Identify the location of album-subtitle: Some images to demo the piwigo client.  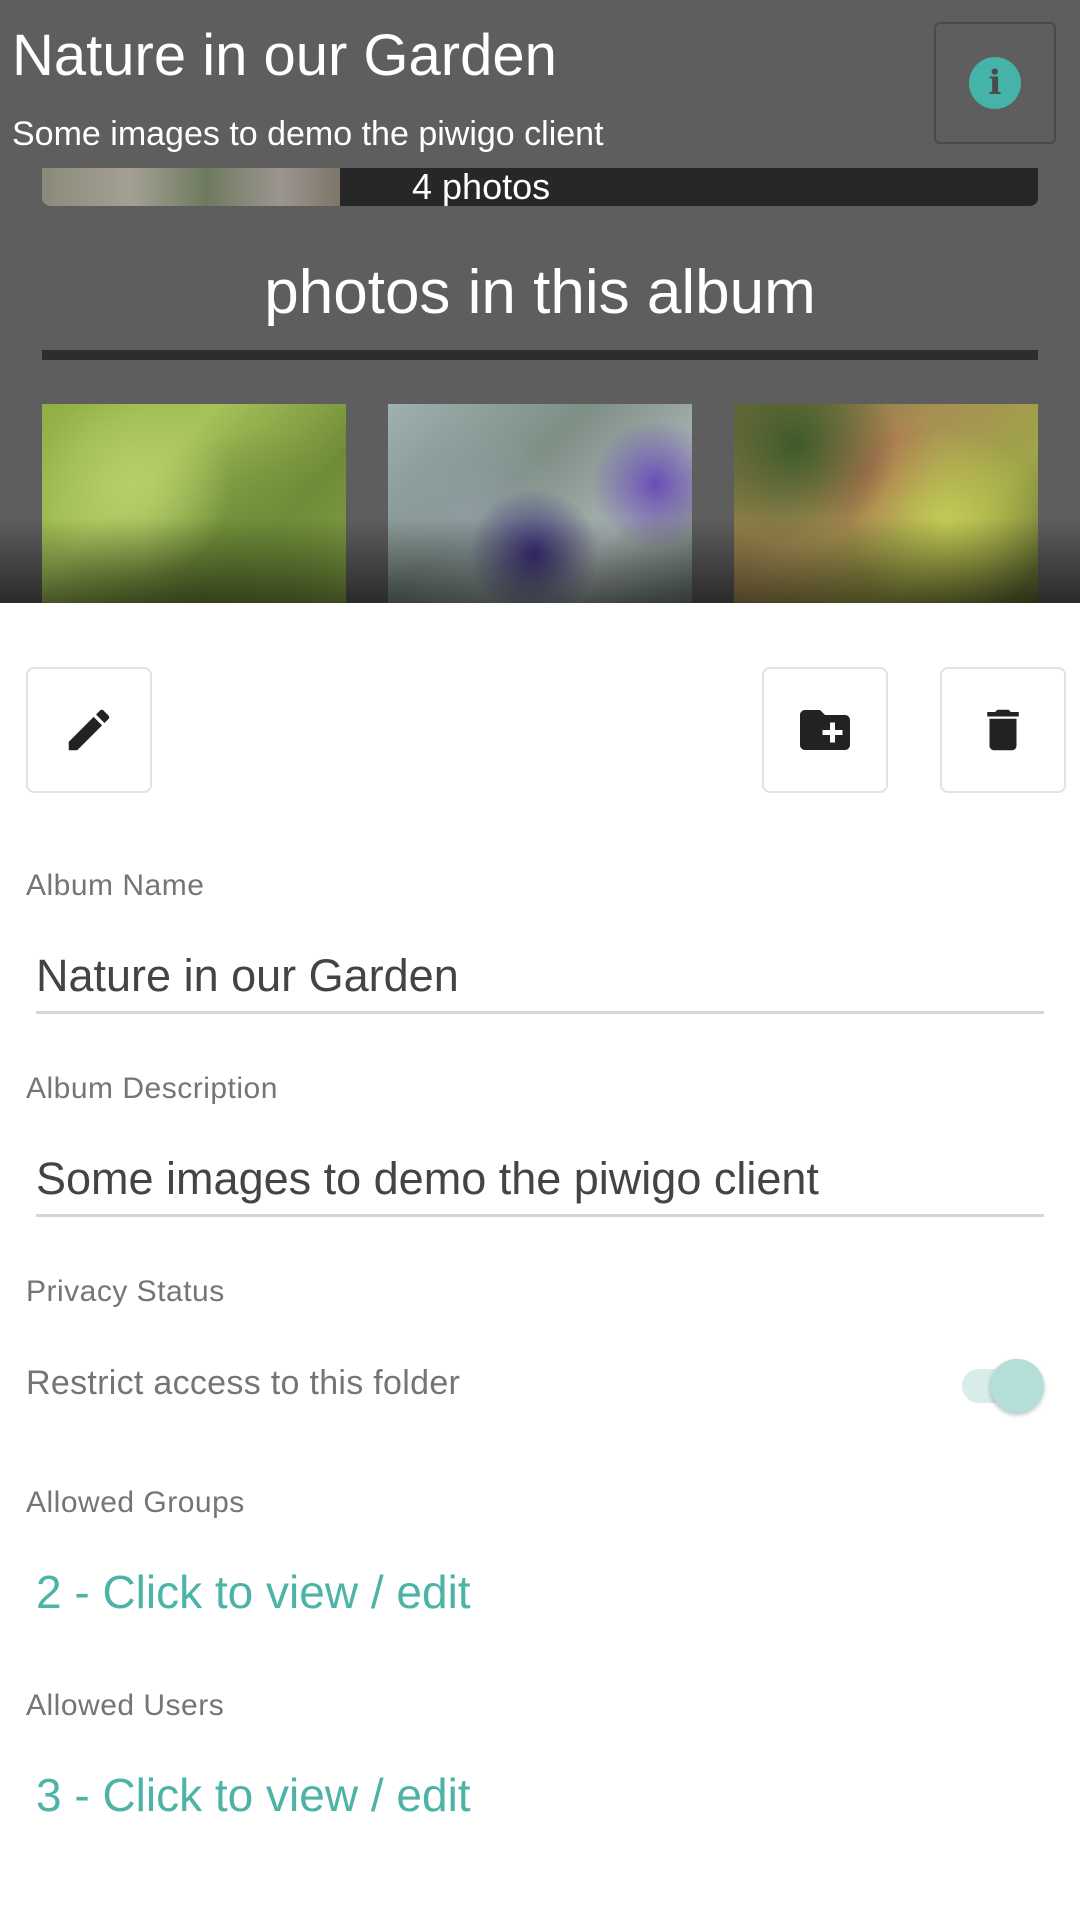
(308, 134).